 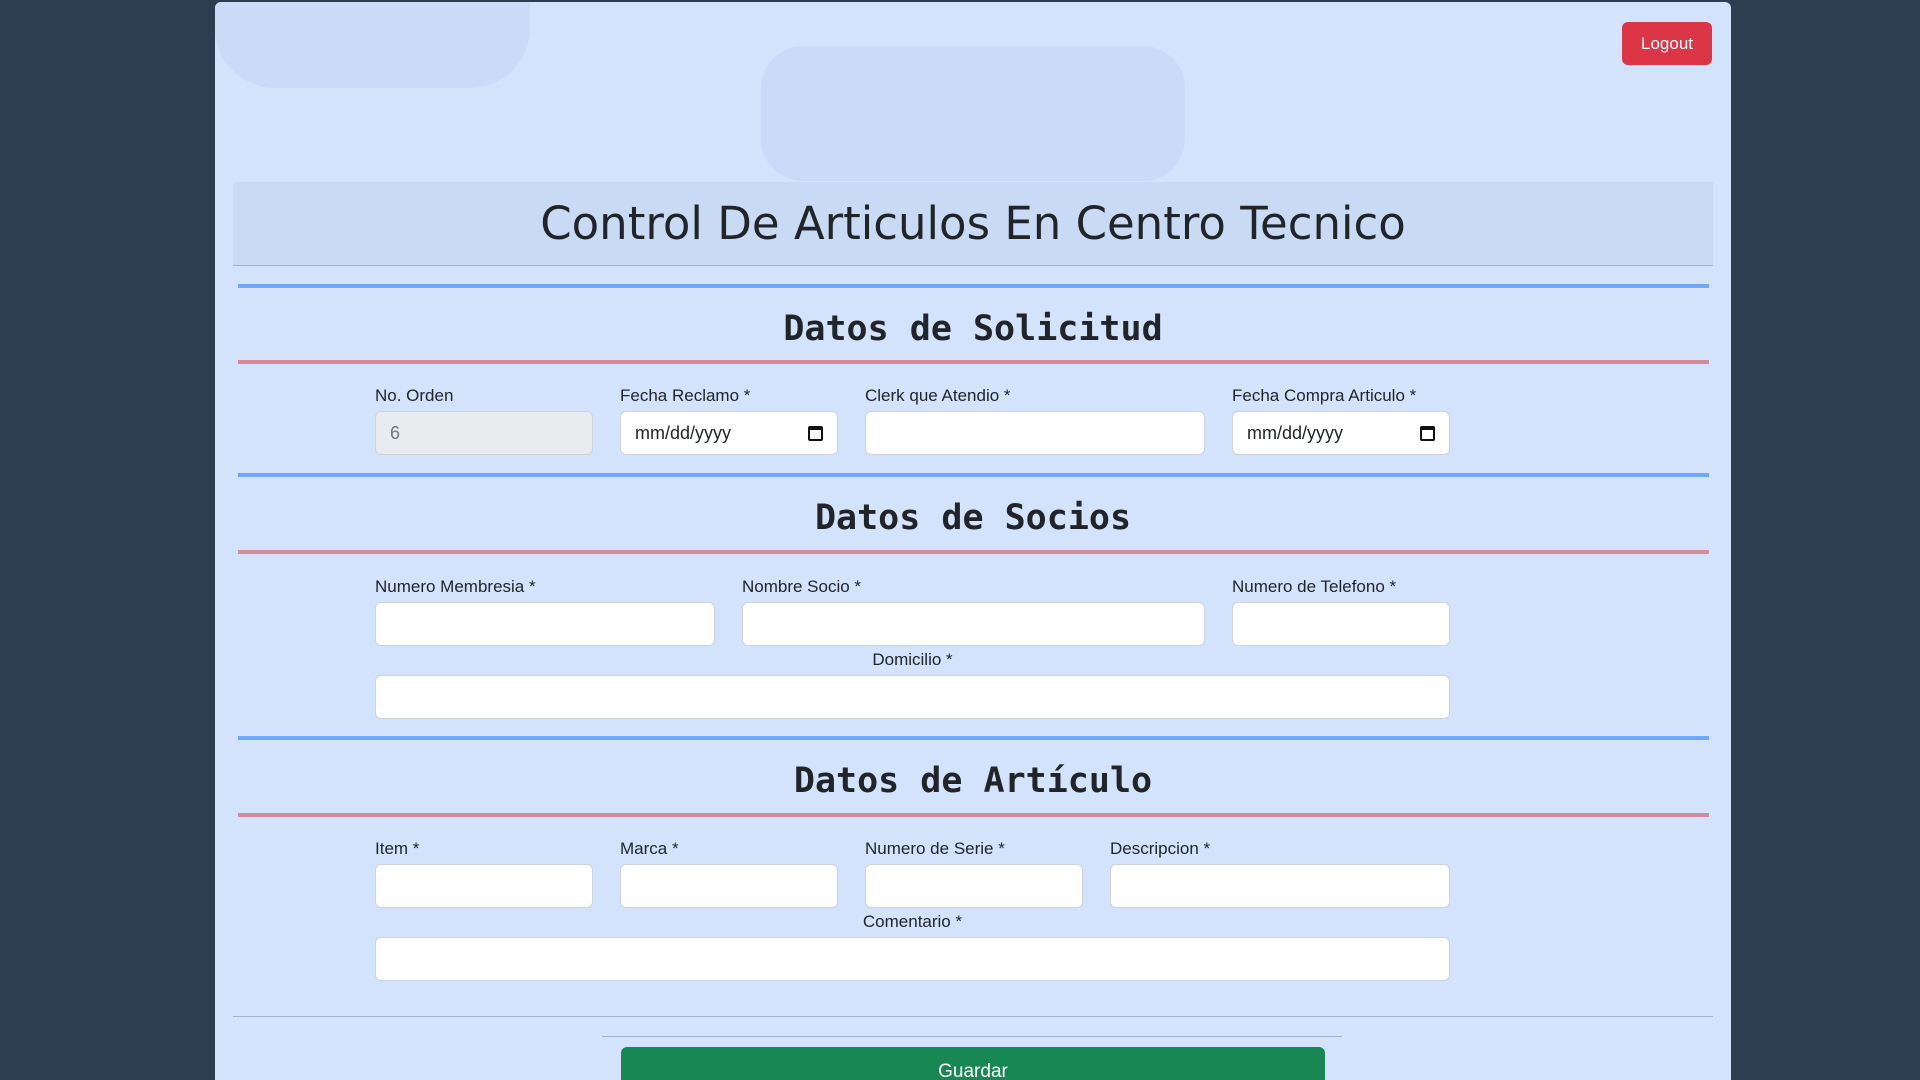 What do you see at coordinates (729, 886) in the screenshot?
I see `marca-input` at bounding box center [729, 886].